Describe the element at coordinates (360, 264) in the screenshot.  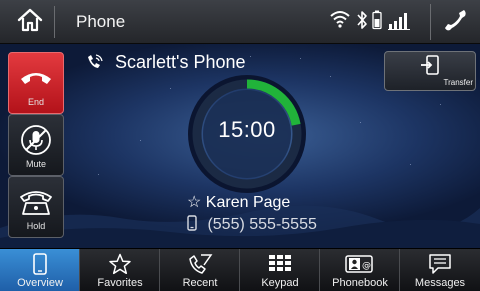
I see `phonebook-icon: @` at that location.